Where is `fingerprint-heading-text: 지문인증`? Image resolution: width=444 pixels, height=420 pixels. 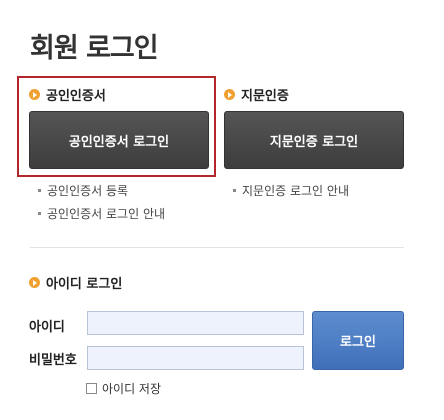 fingerprint-heading-text: 지문인증 is located at coordinates (265, 96).